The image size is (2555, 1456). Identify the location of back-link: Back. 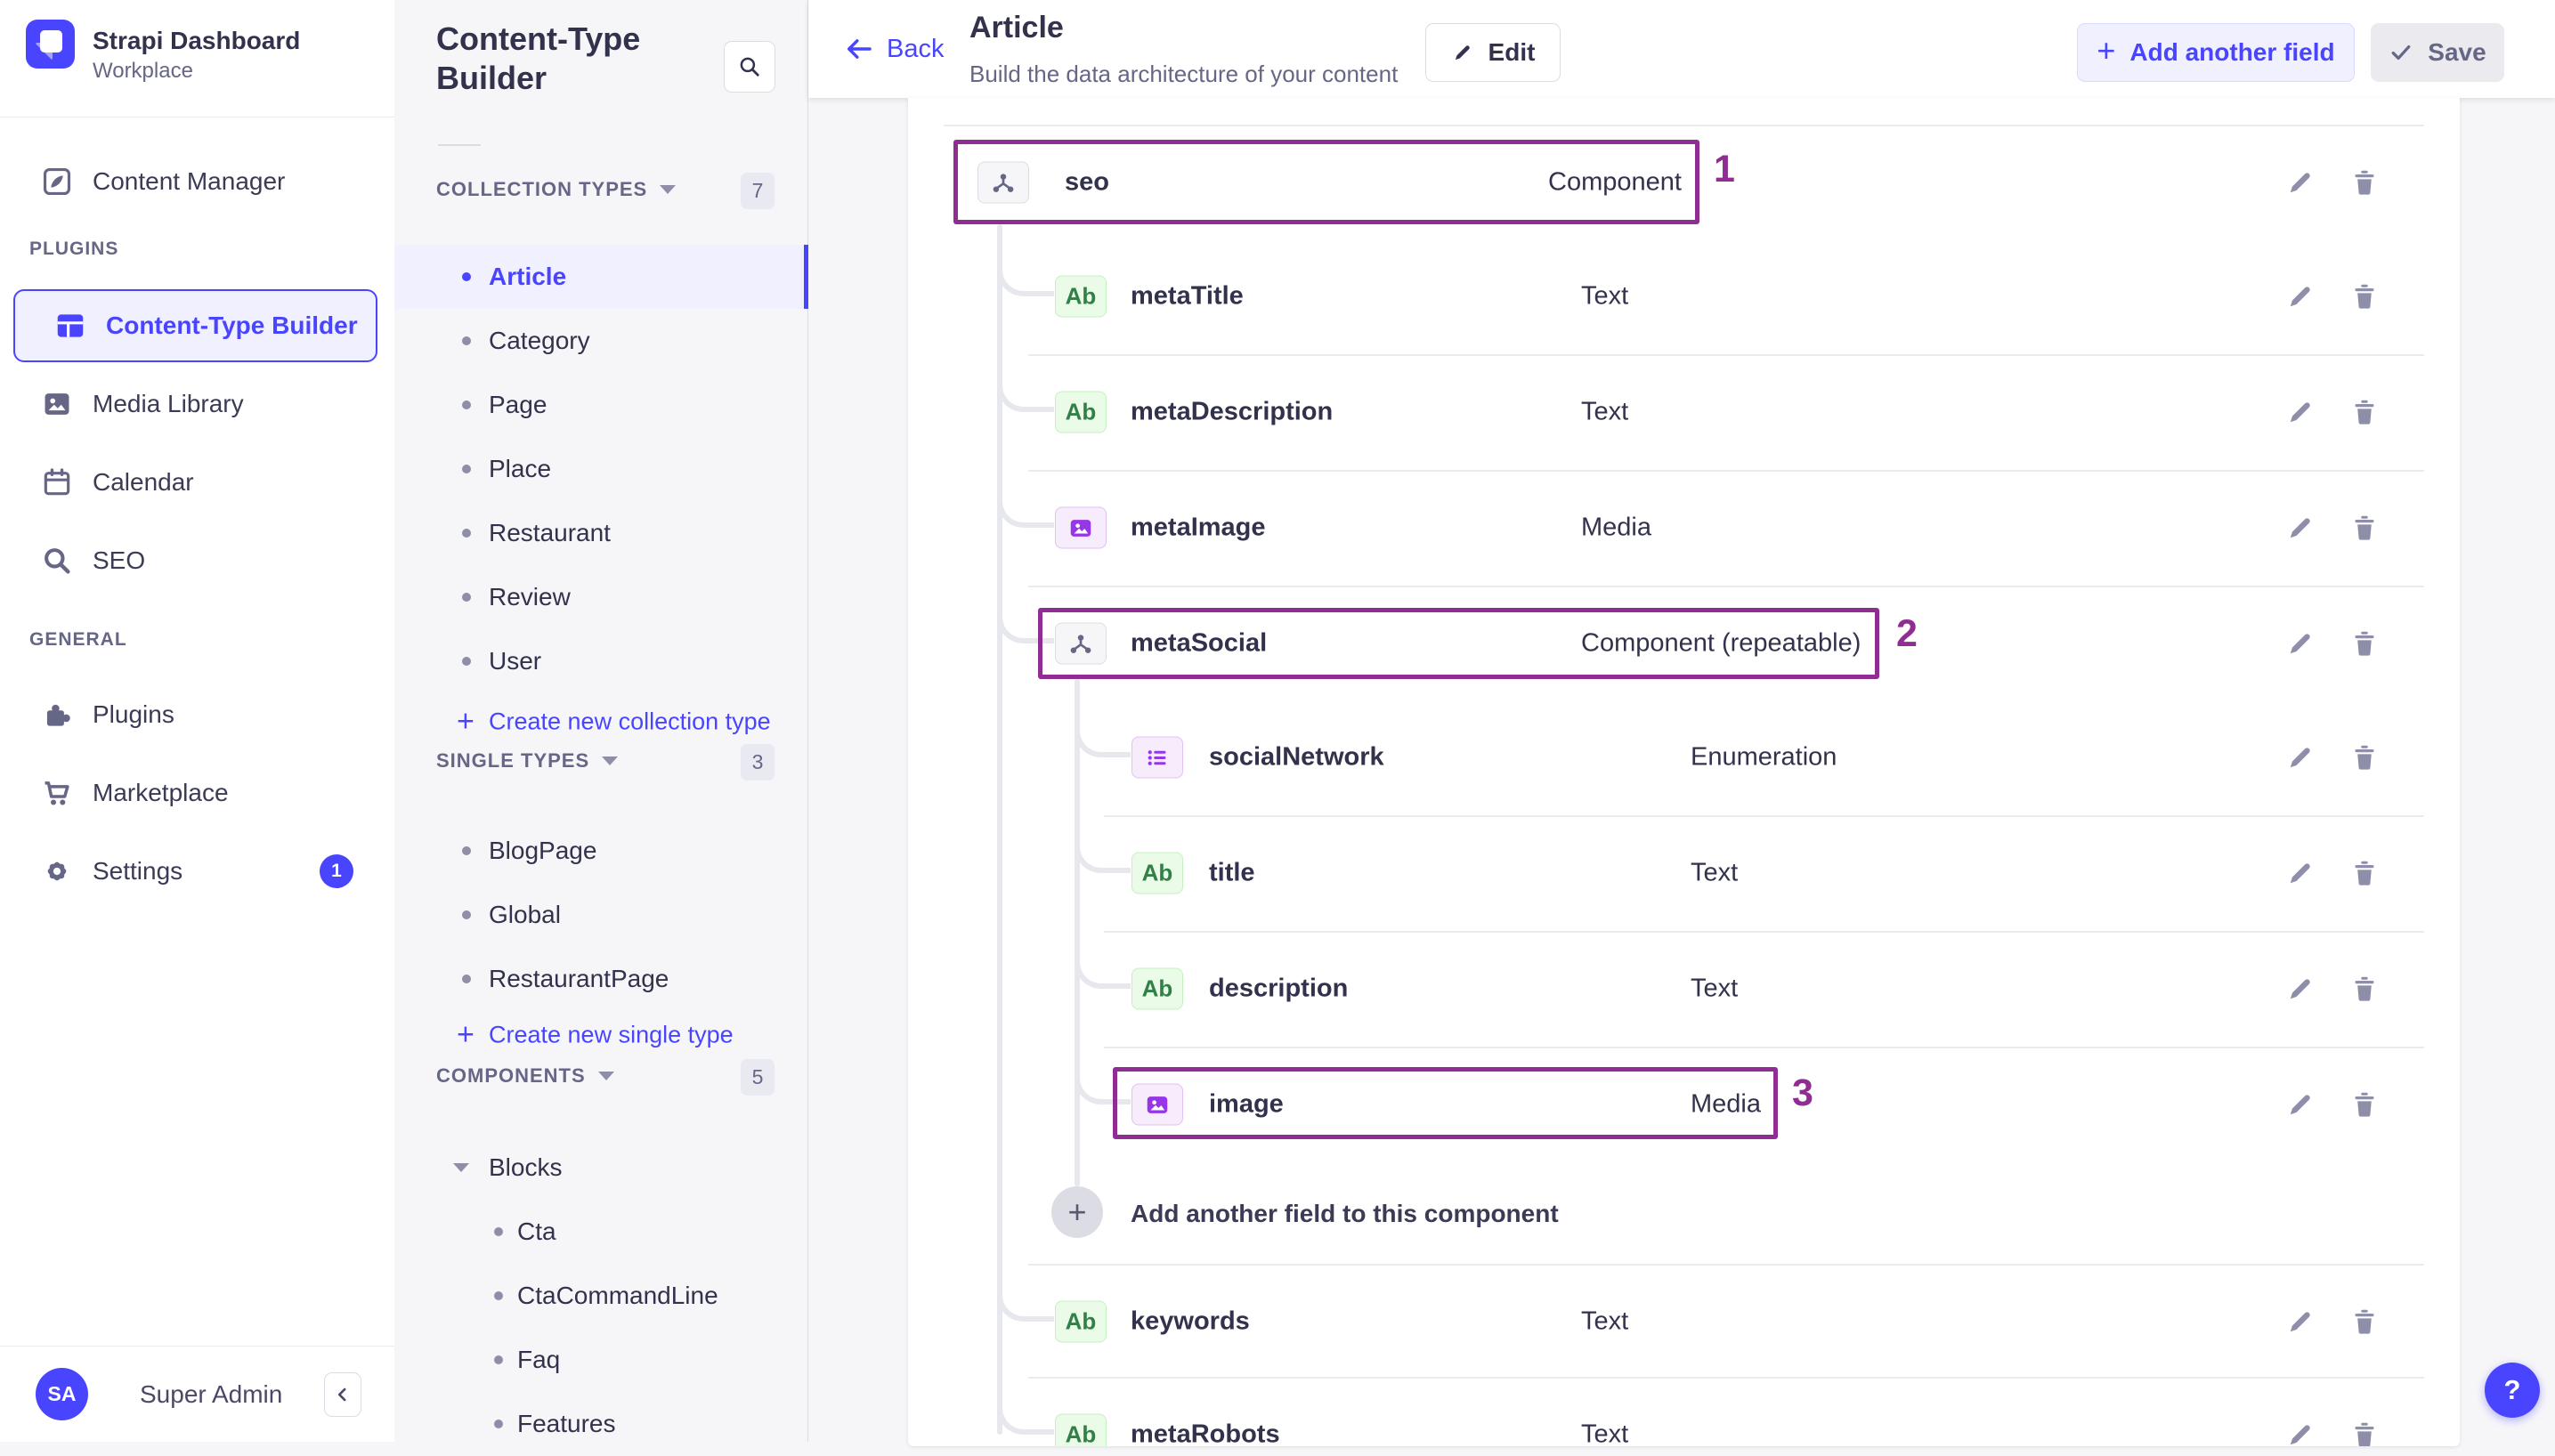
(894, 49).